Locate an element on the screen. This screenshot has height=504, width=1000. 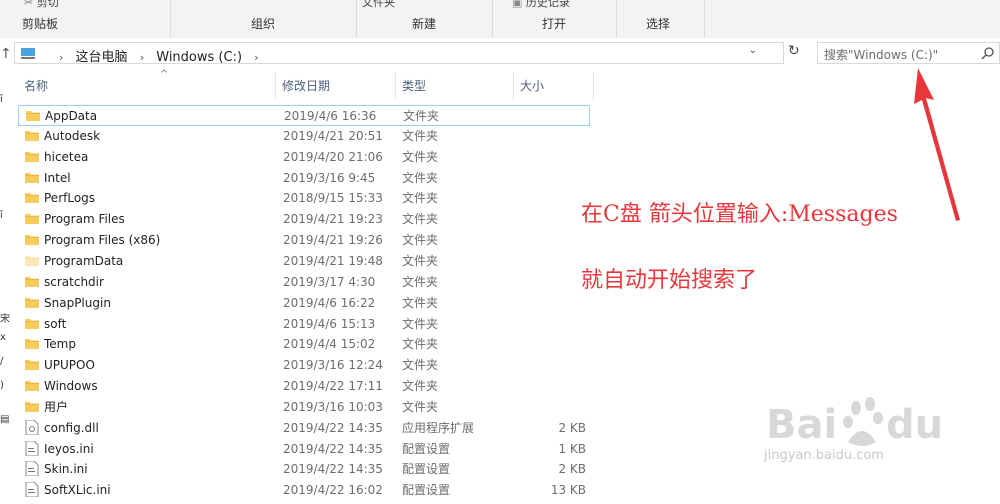
ribbon-group-open: ▣ 历史记录 打开 is located at coordinates (554, 19).